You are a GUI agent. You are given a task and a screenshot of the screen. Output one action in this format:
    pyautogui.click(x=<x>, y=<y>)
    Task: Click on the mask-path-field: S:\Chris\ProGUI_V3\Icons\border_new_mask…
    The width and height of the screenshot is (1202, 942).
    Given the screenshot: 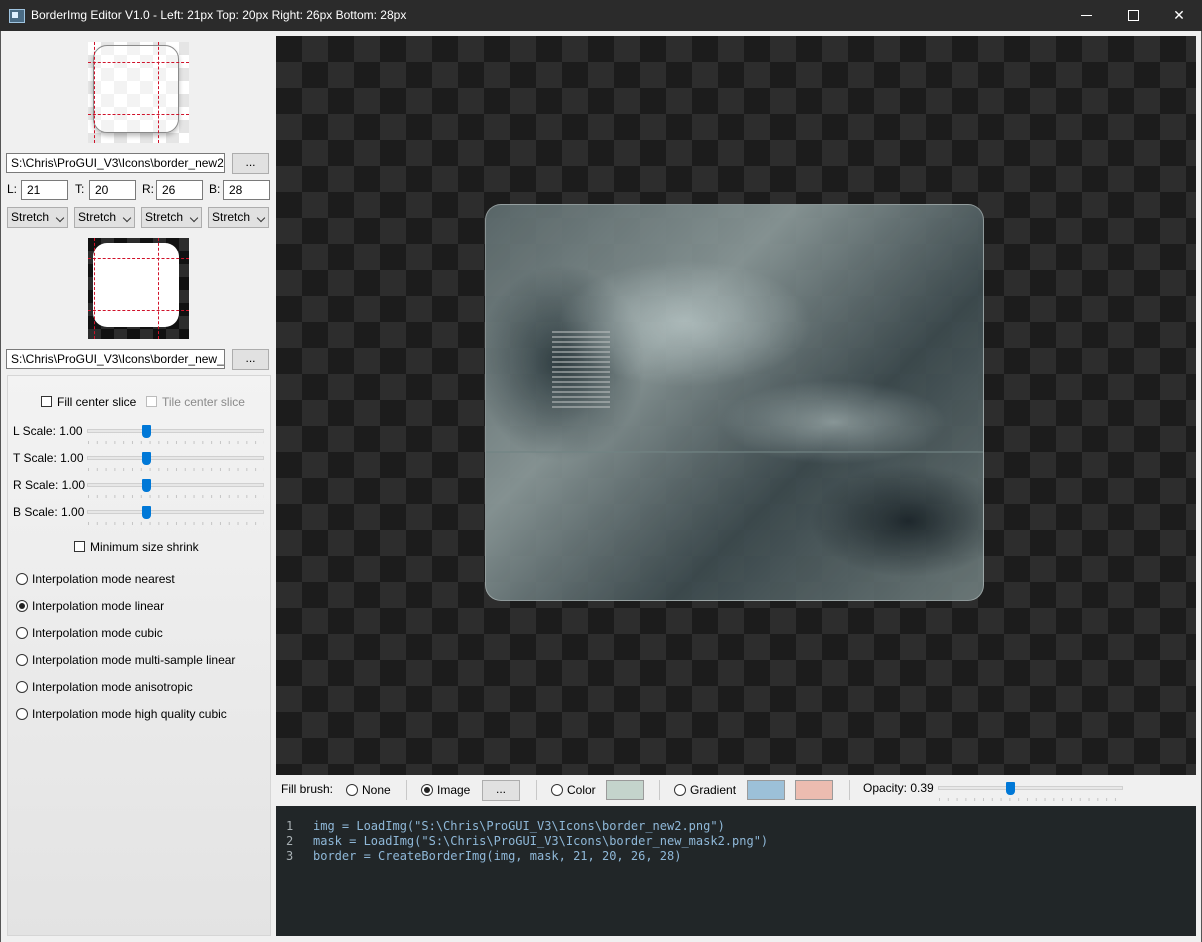 What is the action you would take?
    pyautogui.click(x=115, y=359)
    